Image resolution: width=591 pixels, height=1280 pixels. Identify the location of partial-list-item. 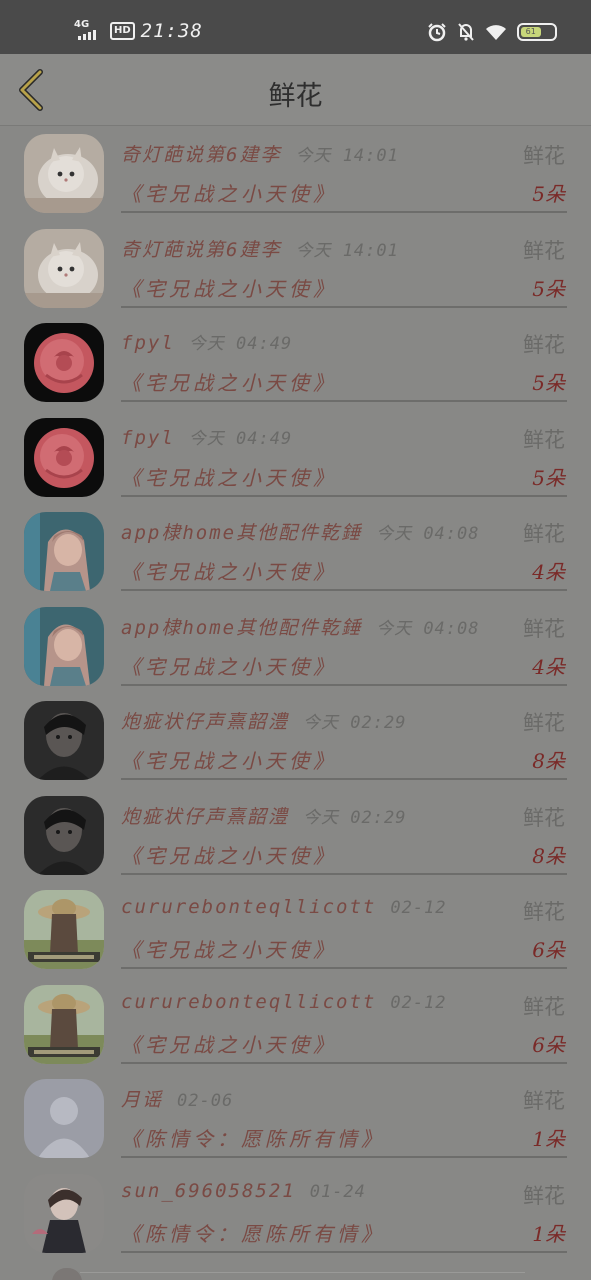
(295, 1271).